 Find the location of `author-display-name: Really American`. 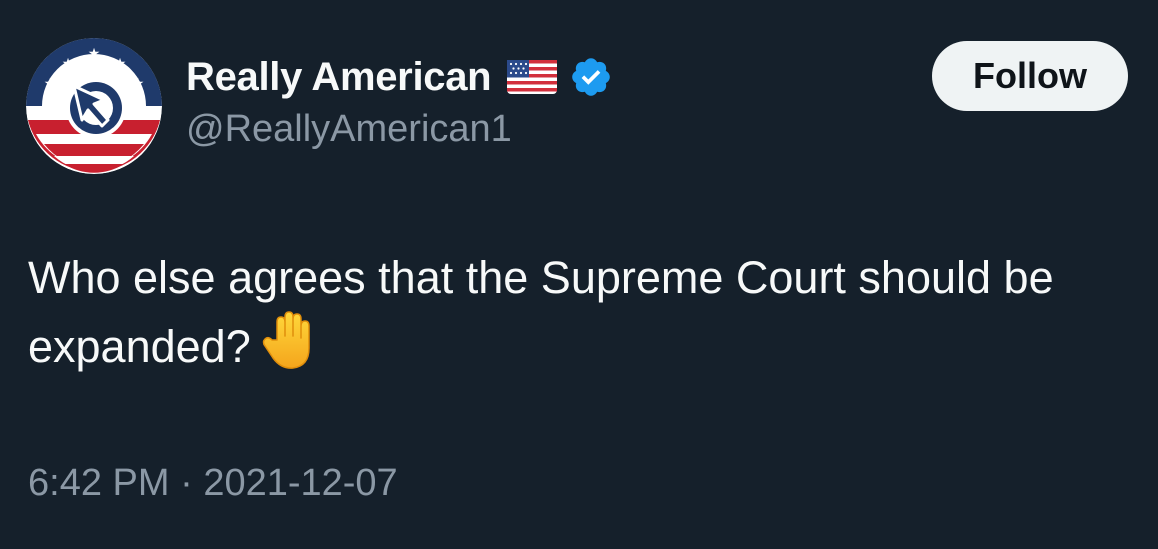

author-display-name: Really American is located at coordinates (339, 77).